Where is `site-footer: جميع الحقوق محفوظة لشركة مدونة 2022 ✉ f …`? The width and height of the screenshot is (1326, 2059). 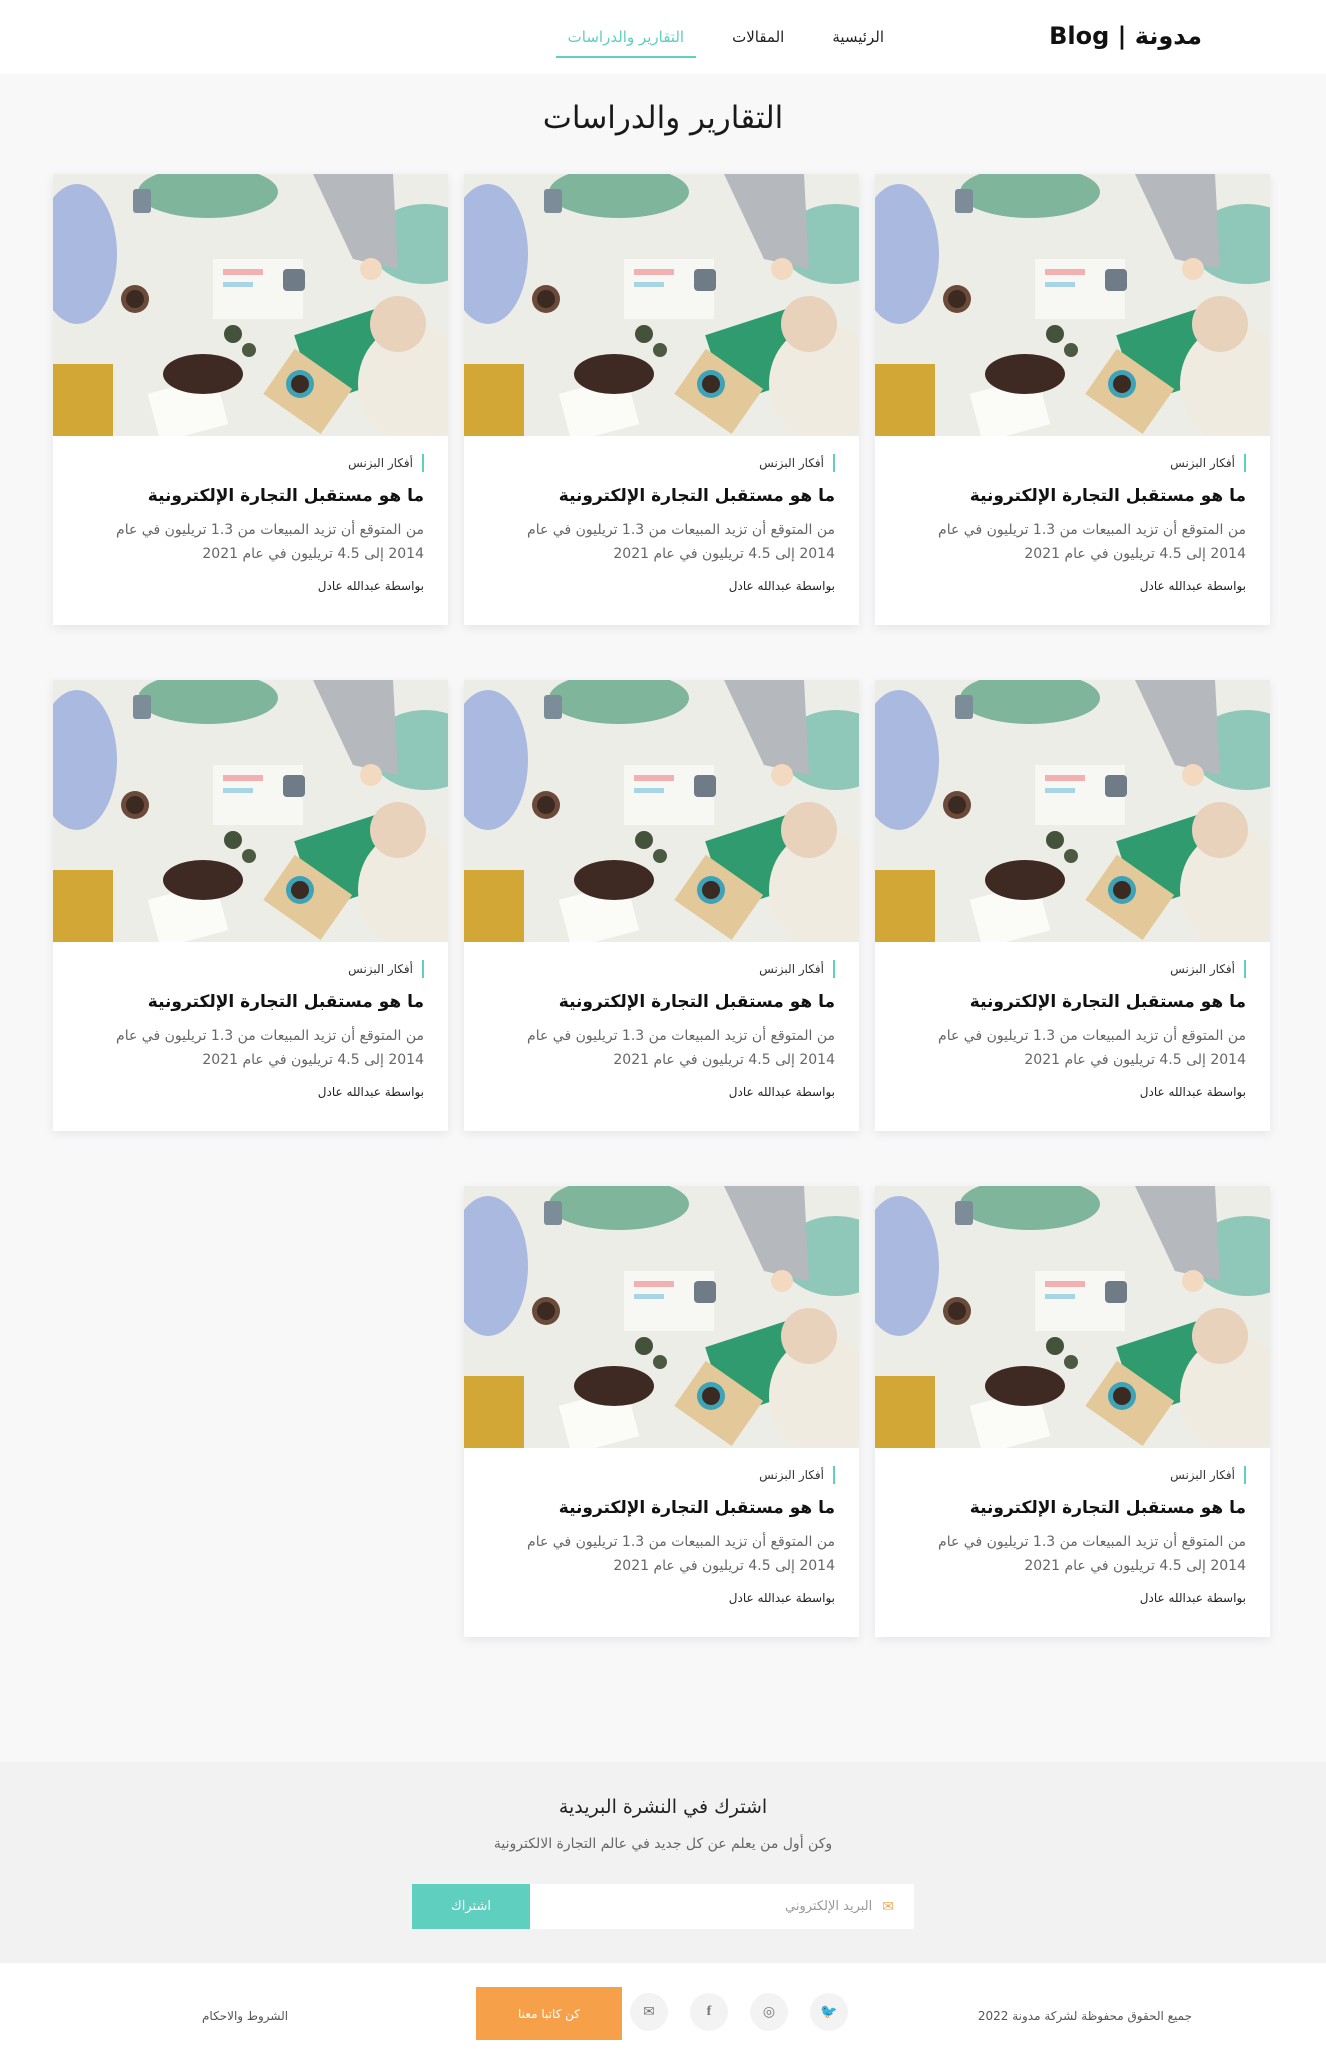 site-footer: جميع الحقوق محفوظة لشركة مدونة 2022 ✉ f … is located at coordinates (663, 2011).